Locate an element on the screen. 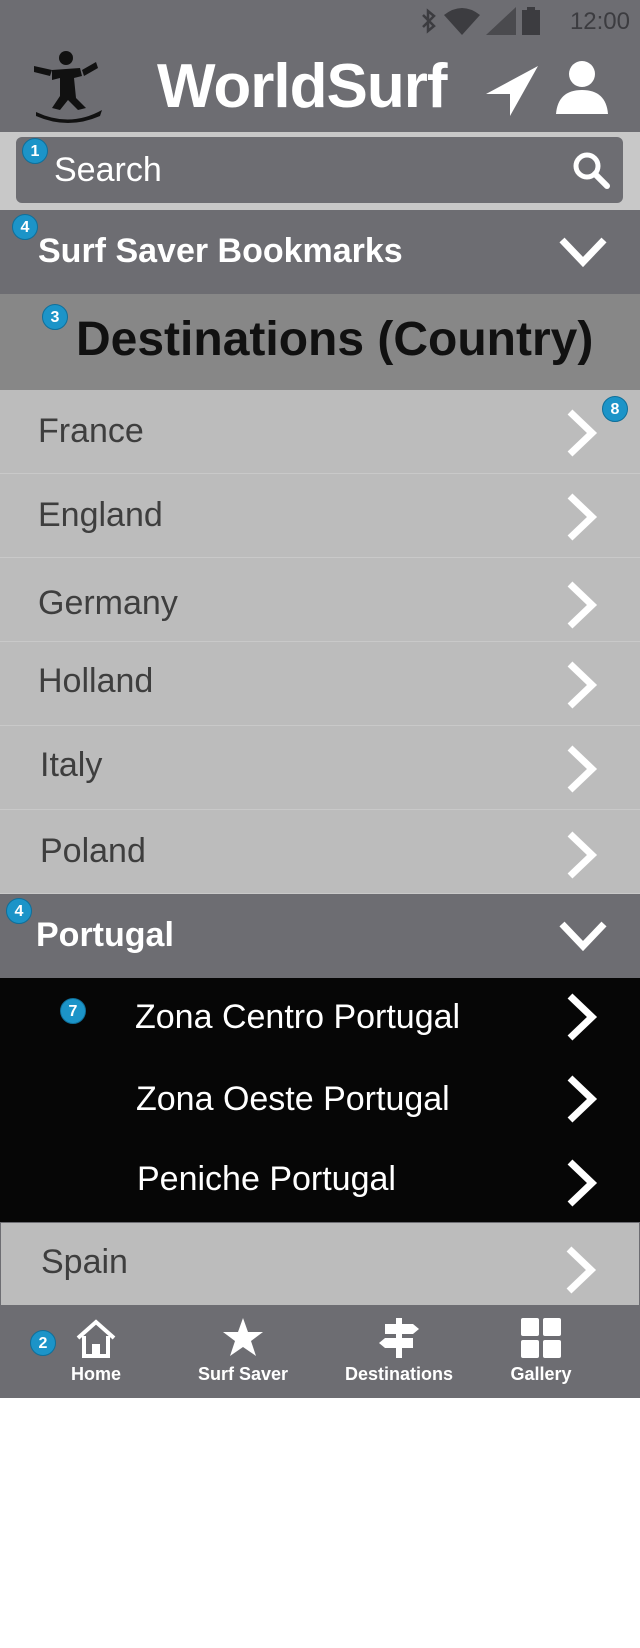 The image size is (640, 1648). annotation-badge: 1 is located at coordinates (35, 151).